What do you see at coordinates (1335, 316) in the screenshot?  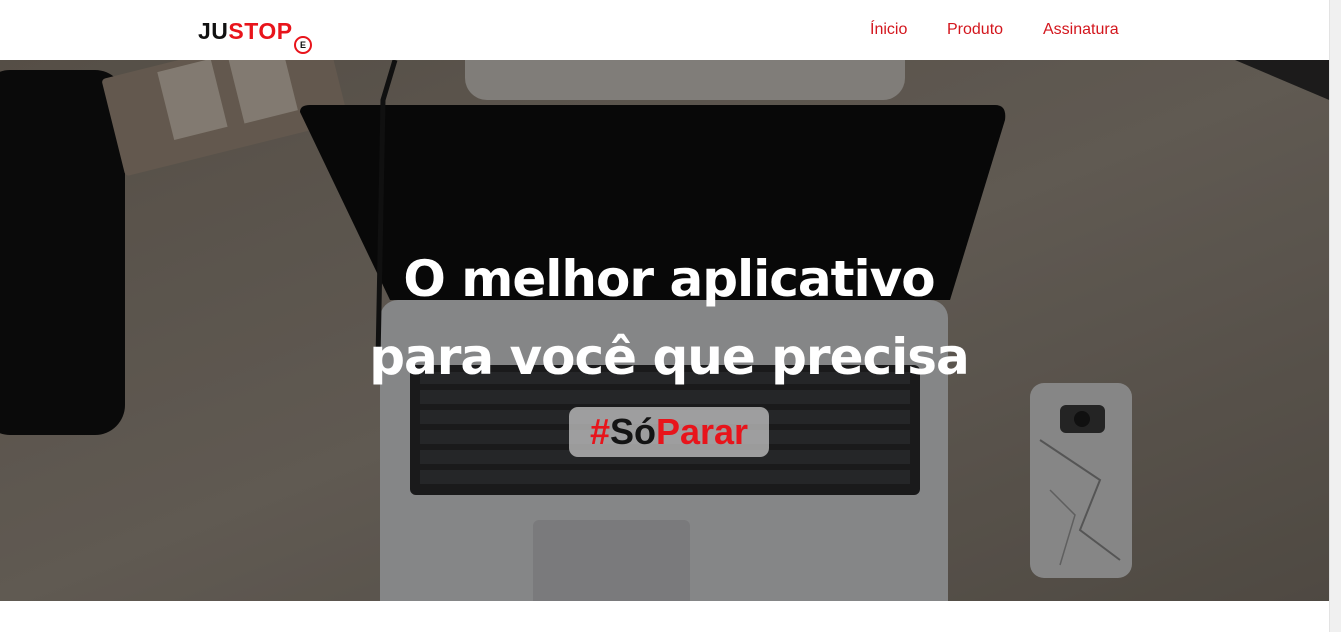 I see `page-scrollbar` at bounding box center [1335, 316].